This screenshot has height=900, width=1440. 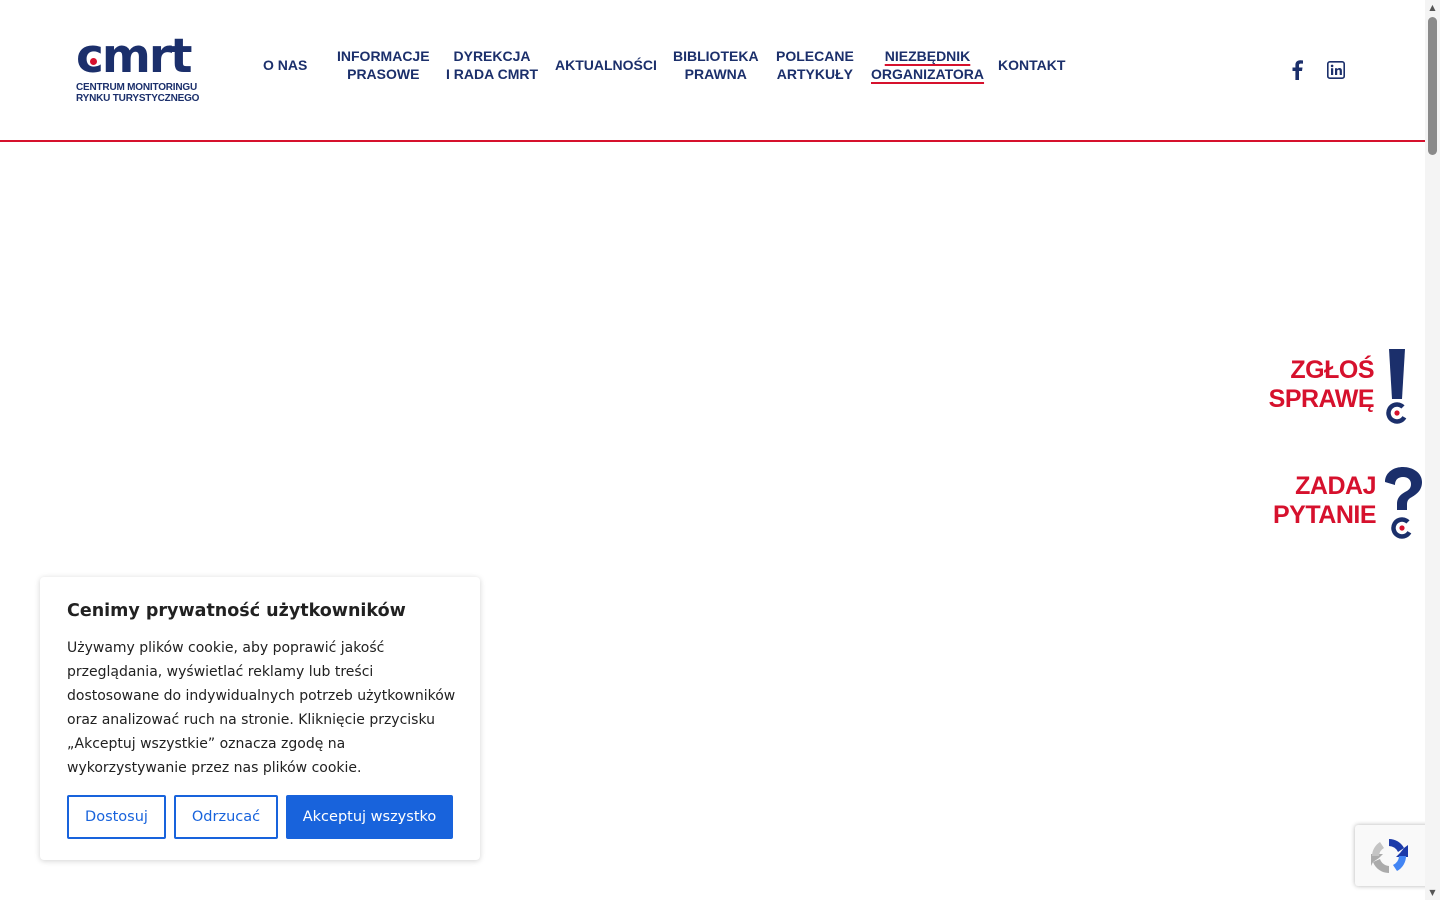 What do you see at coordinates (383, 56) in the screenshot?
I see `nav-label: INFORMACJE` at bounding box center [383, 56].